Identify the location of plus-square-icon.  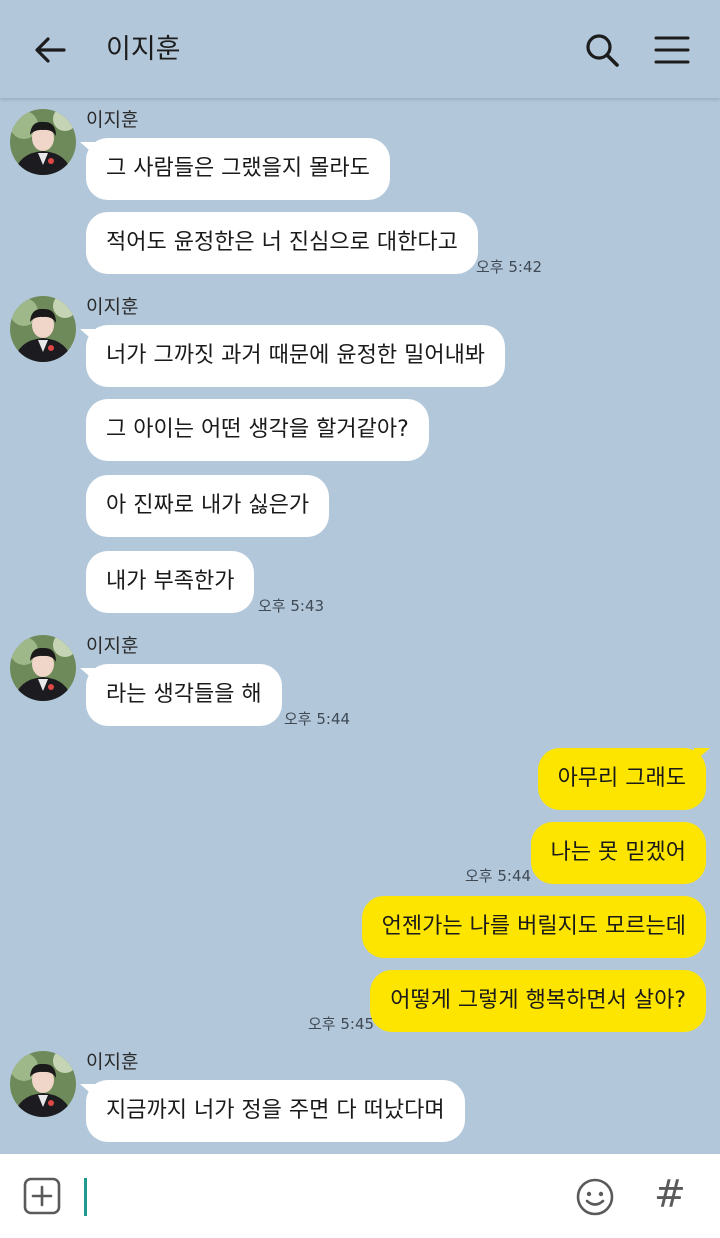
(42, 1196).